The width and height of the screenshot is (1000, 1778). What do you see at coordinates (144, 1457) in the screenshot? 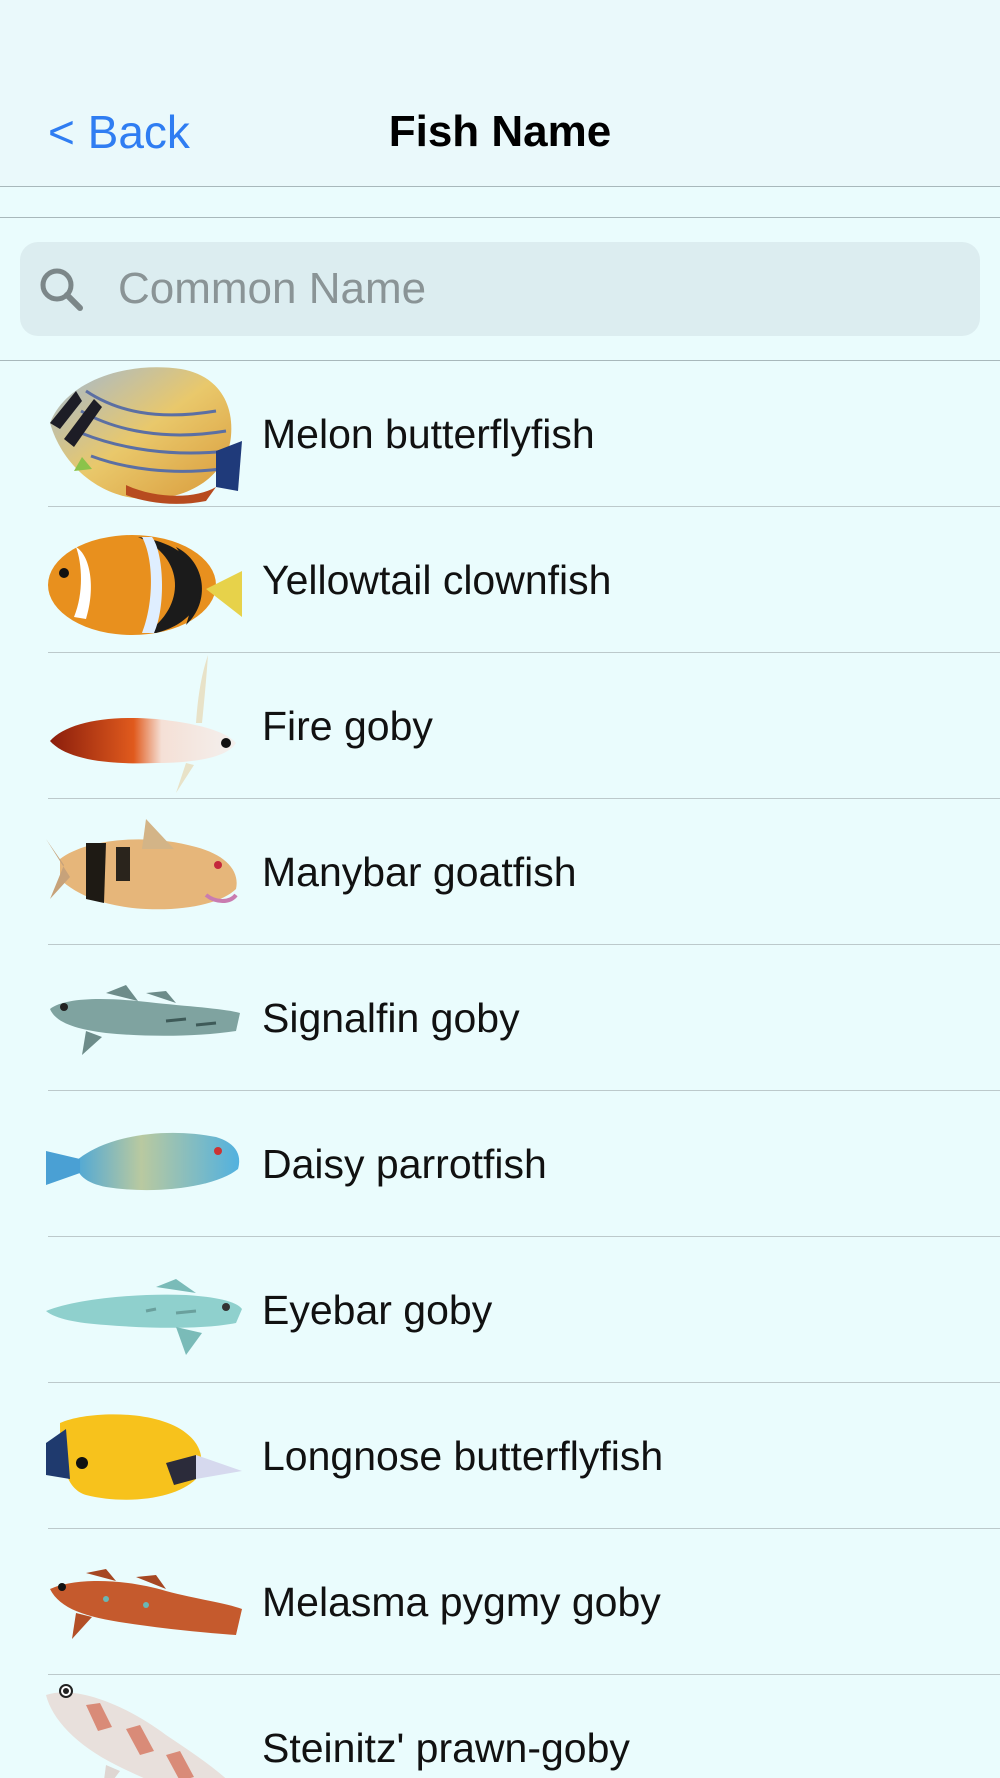
I see `longnose-butterflyfish-image` at bounding box center [144, 1457].